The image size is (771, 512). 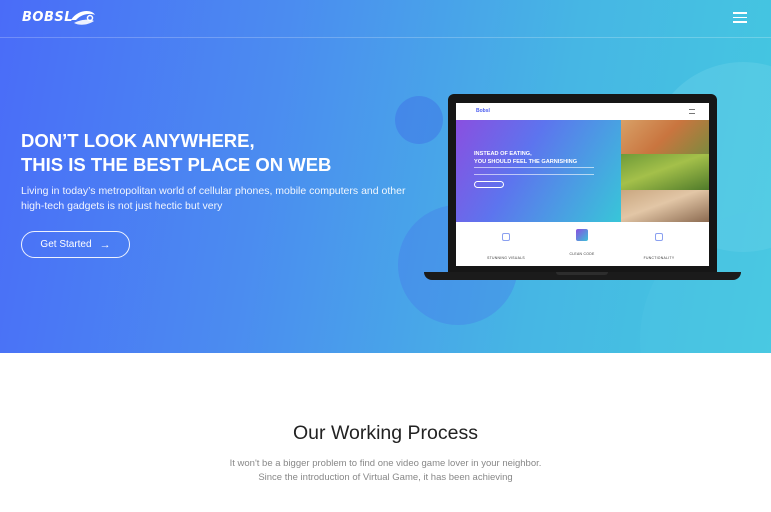 I want to click on mock-title-line-2: YOU SHOULD FEEL THE GARNISHING, so click(x=526, y=162).